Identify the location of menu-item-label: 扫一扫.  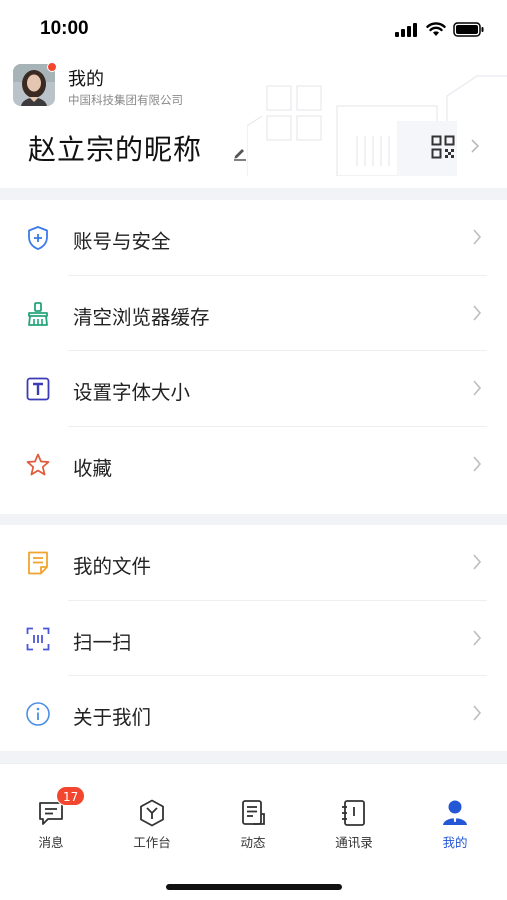
(102, 642).